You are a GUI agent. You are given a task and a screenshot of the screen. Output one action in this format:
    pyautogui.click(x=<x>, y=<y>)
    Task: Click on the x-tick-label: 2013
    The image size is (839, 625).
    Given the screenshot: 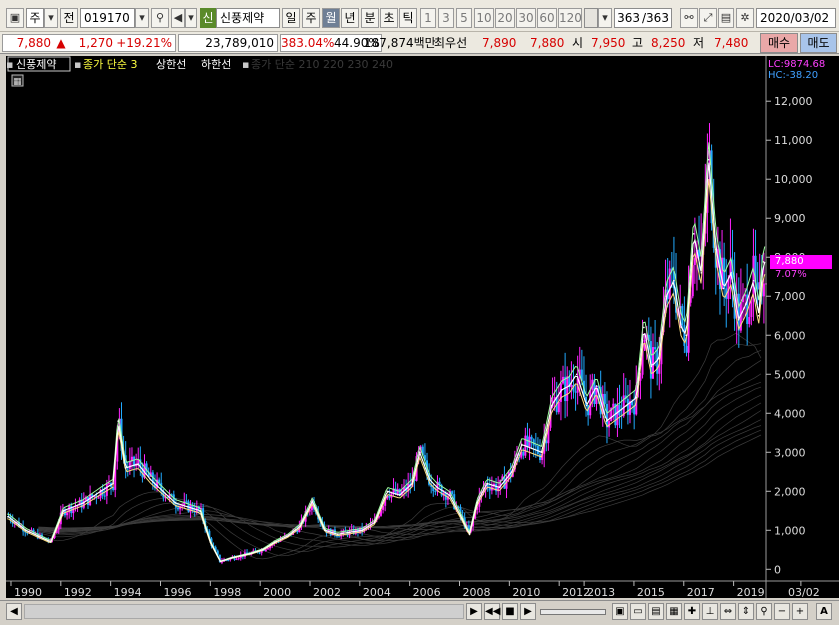 What is the action you would take?
    pyautogui.click(x=601, y=592)
    